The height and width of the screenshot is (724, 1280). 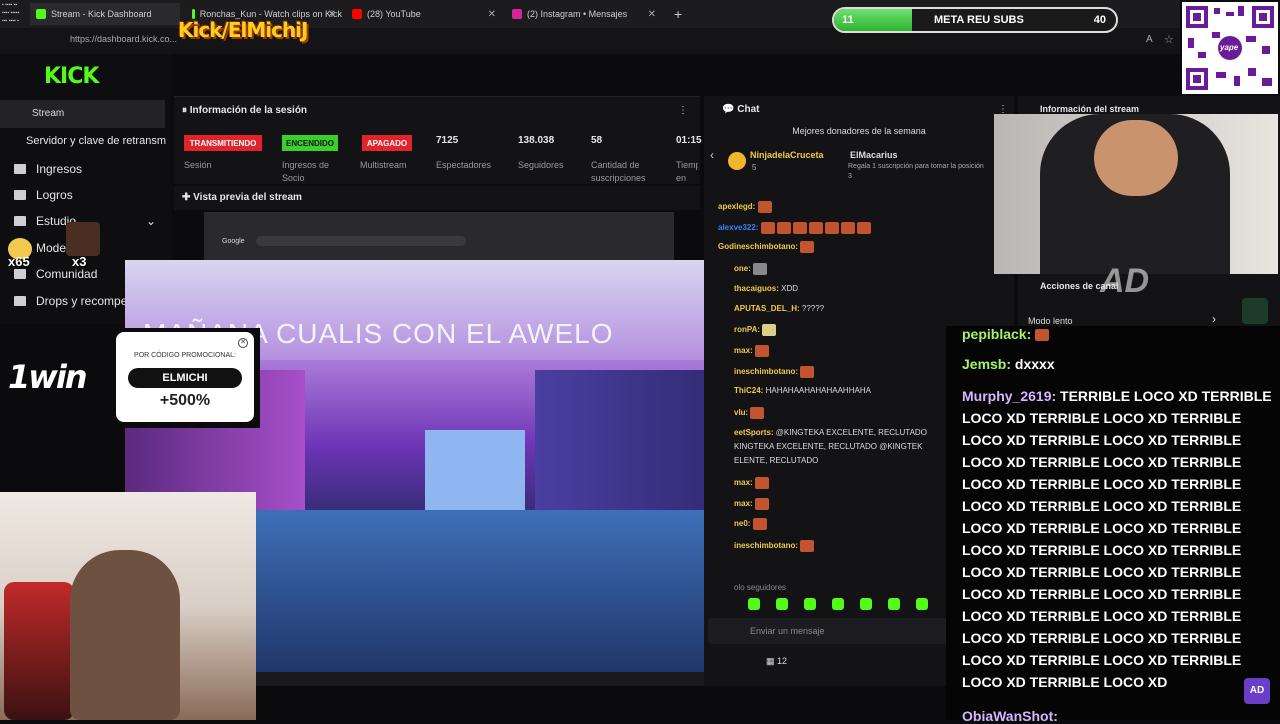 I want to click on youtube-icon, so click(x=357, y=14).